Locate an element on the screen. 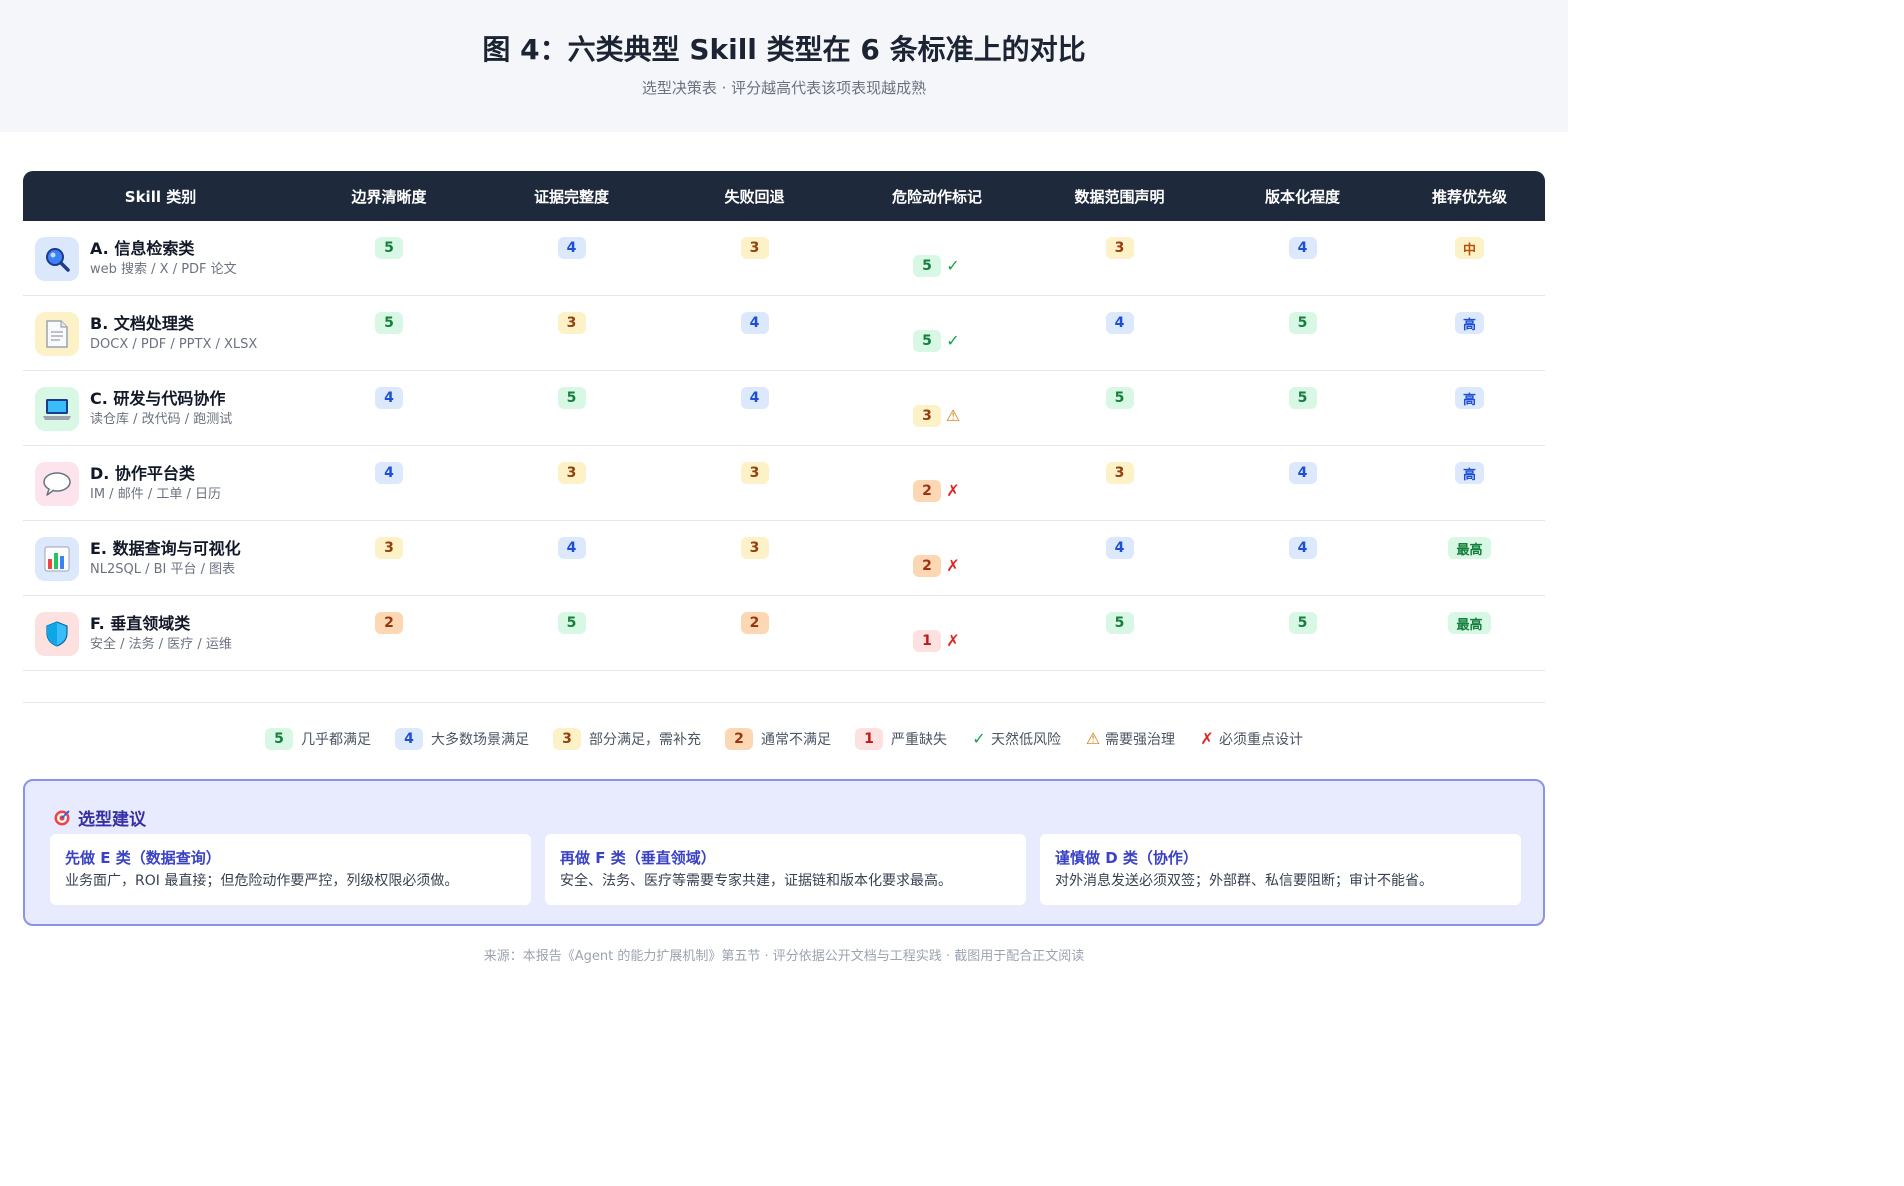 This screenshot has width=1904, height=1186. skill-cell: A. 信息检索类 web 搜索 / X / PDF 论文 is located at coordinates (160, 251).